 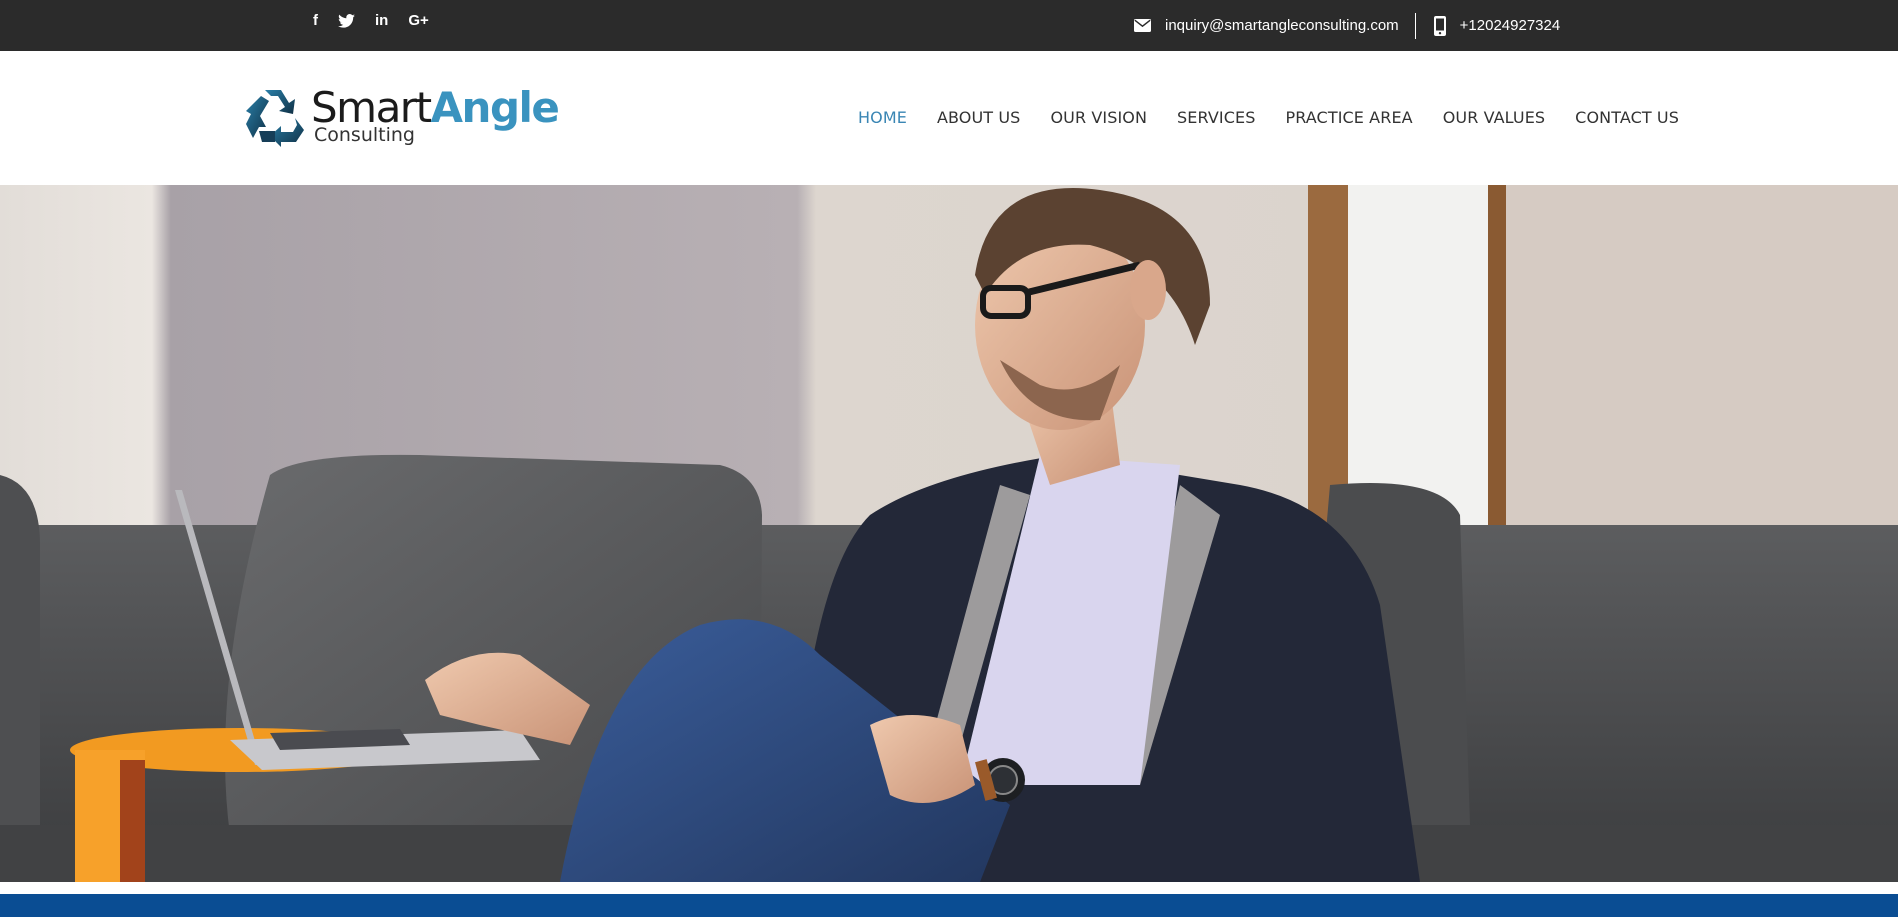 I want to click on nav-services: SERVICES, so click(x=1216, y=117).